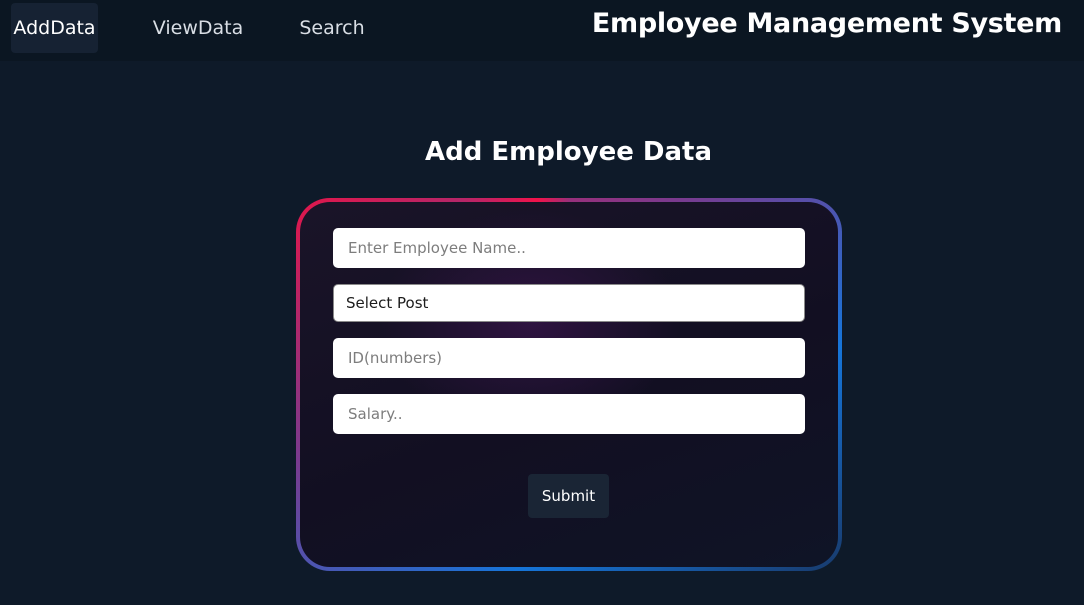 Image resolution: width=1084 pixels, height=605 pixels. I want to click on employee-id-input, so click(569, 358).